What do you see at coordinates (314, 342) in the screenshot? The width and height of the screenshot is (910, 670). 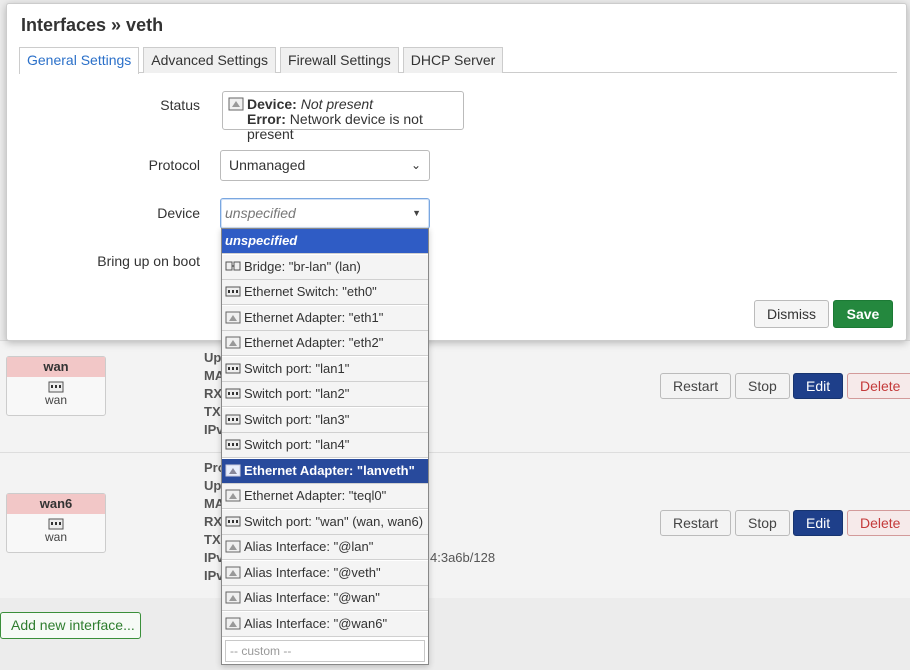 I see `dropdown-item-label: Ethernet Adapter: "eth2"` at bounding box center [314, 342].